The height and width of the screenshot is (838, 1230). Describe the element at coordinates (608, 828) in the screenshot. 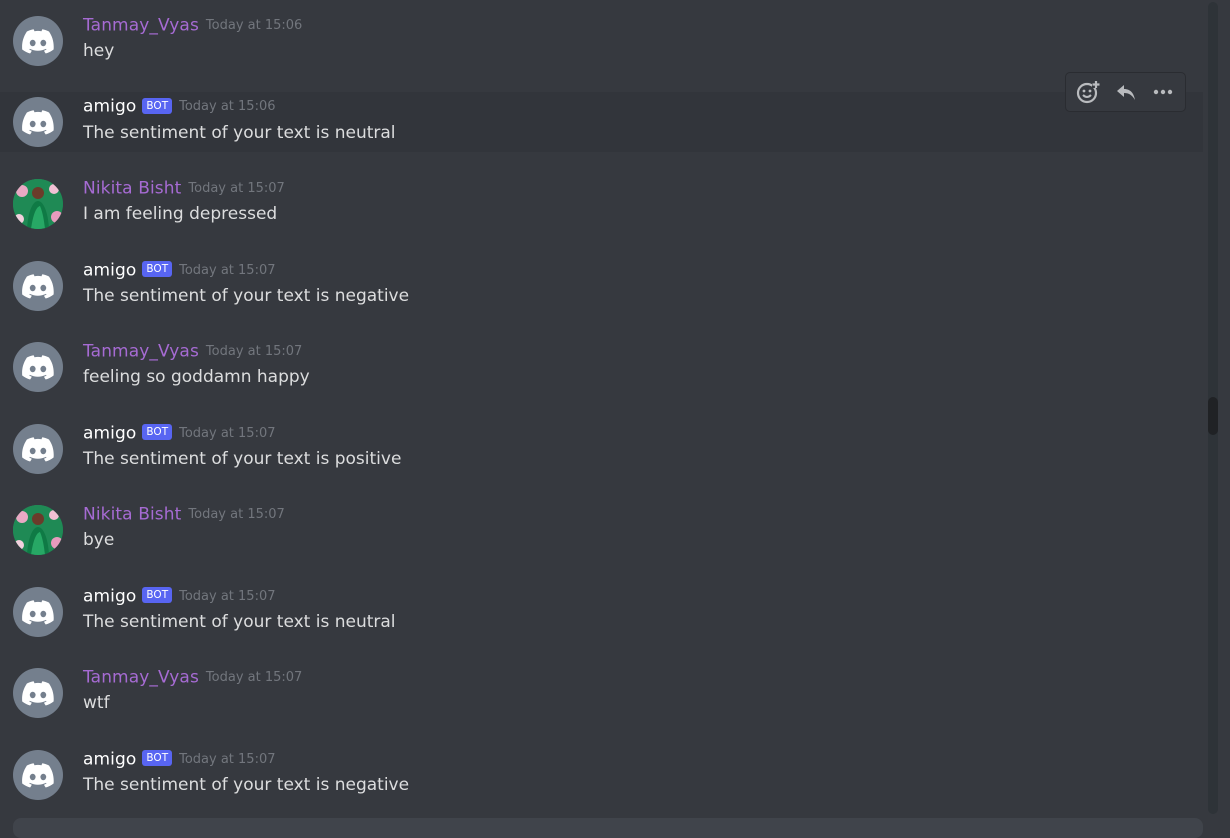

I see `message-composer` at that location.